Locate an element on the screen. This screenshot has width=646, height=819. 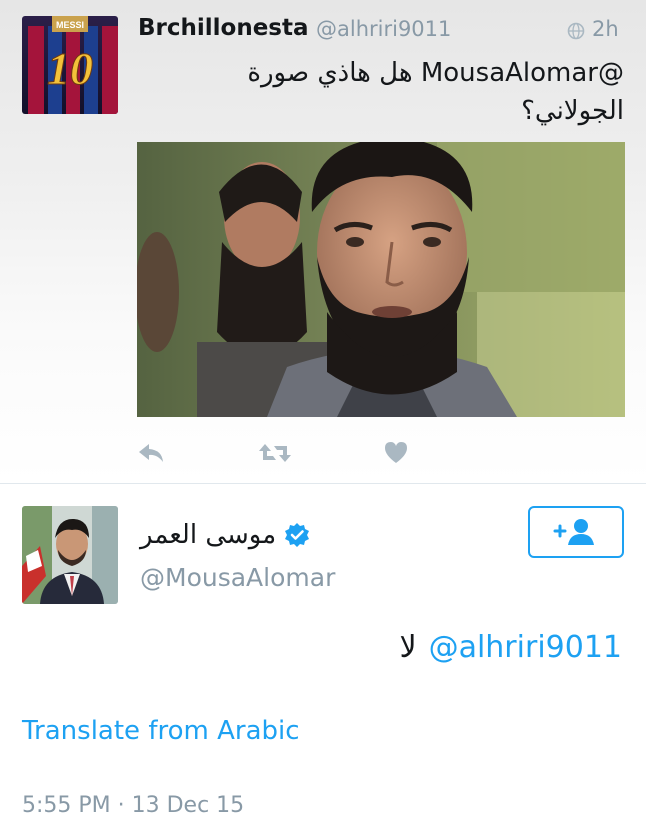
reply-author-name: موسى العمر is located at coordinates (208, 535).